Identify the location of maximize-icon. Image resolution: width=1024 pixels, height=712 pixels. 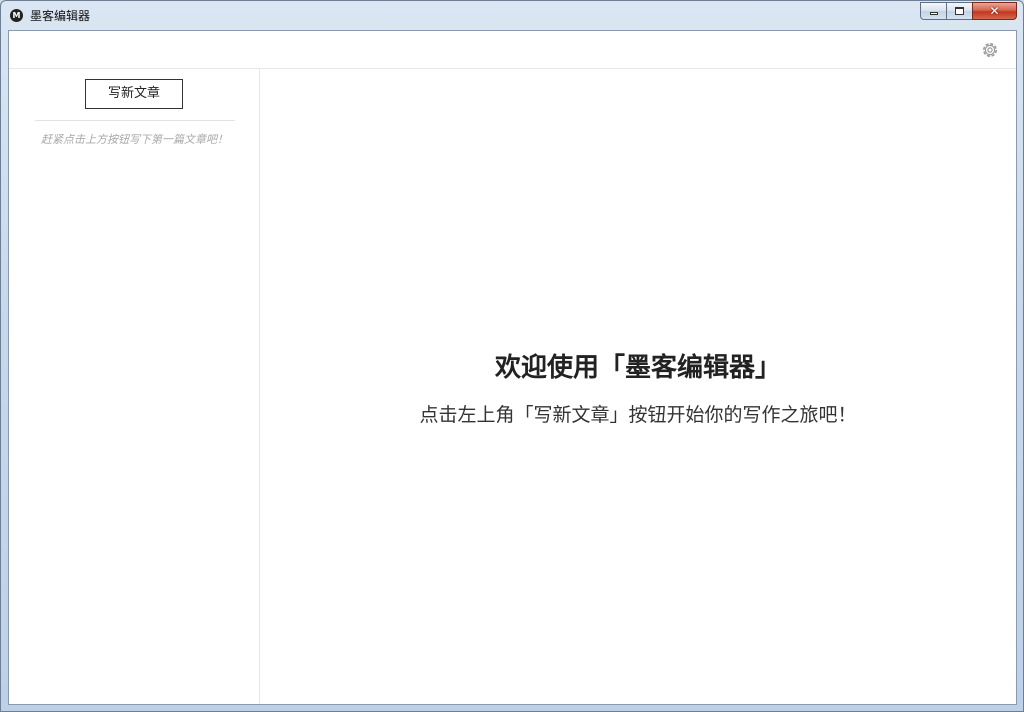
(959, 11).